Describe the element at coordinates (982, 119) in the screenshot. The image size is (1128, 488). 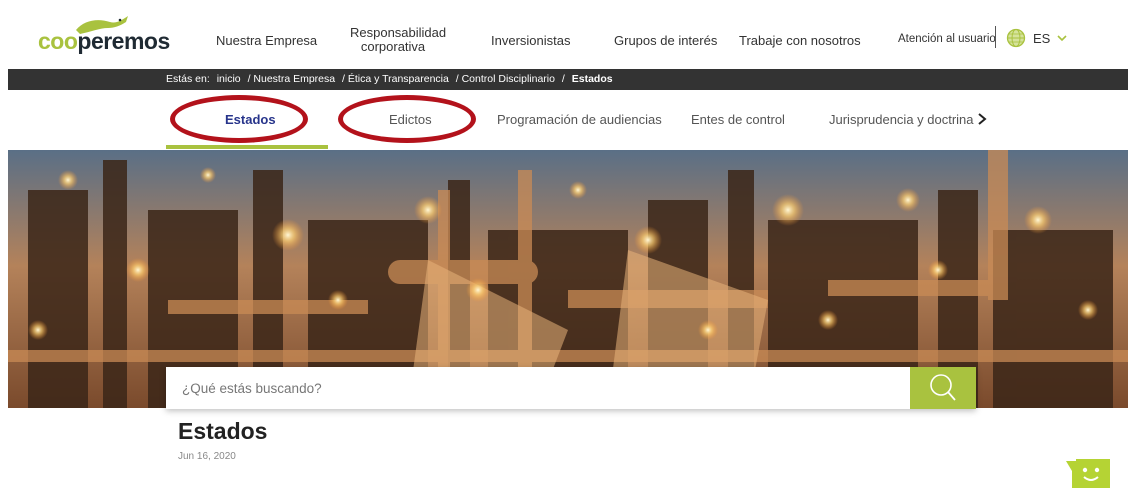
I see `chevron-right-icon` at that location.